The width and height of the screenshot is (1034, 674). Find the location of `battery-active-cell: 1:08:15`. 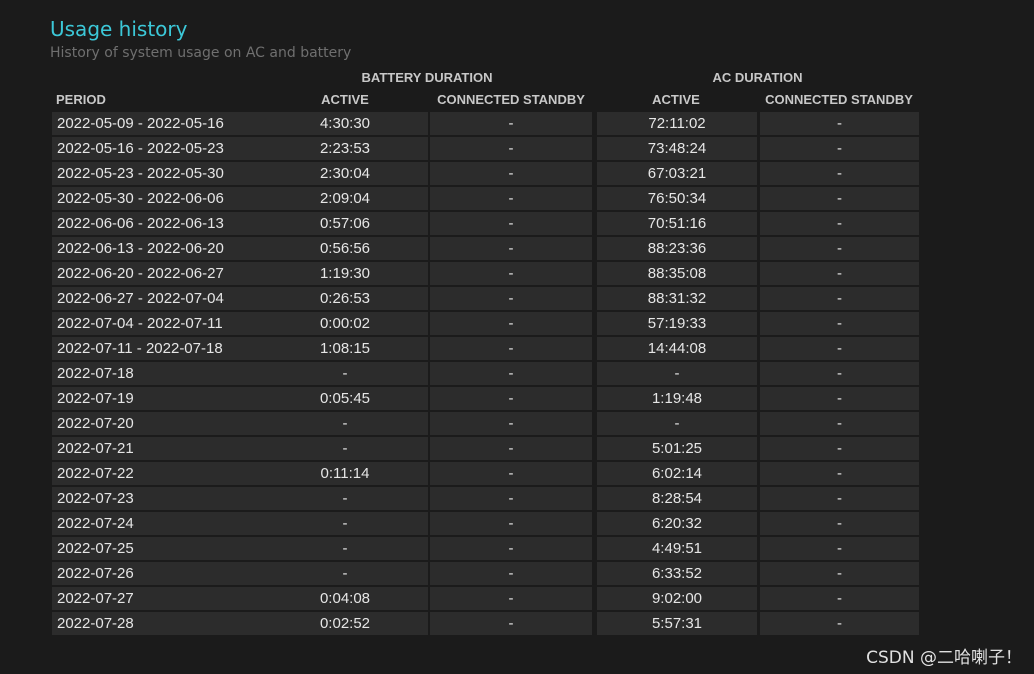

battery-active-cell: 1:08:15 is located at coordinates (345, 348).